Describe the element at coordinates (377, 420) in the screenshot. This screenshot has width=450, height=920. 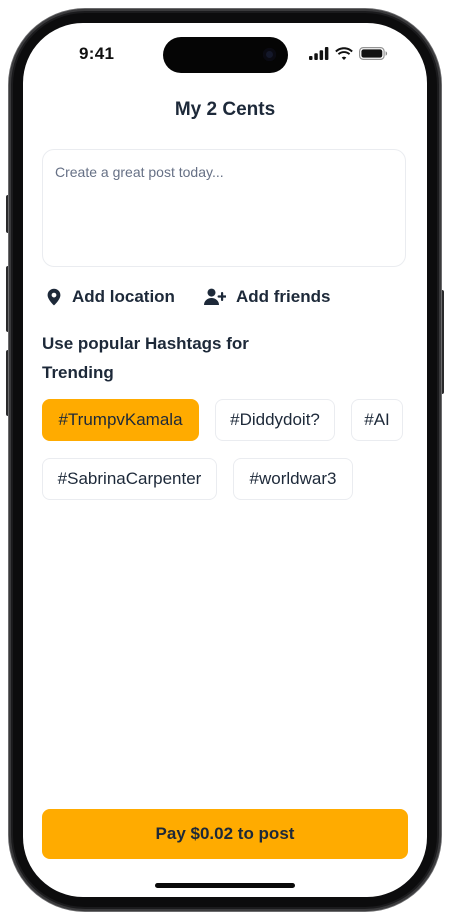
I see `hashtag-chip-ai: #AI` at that location.